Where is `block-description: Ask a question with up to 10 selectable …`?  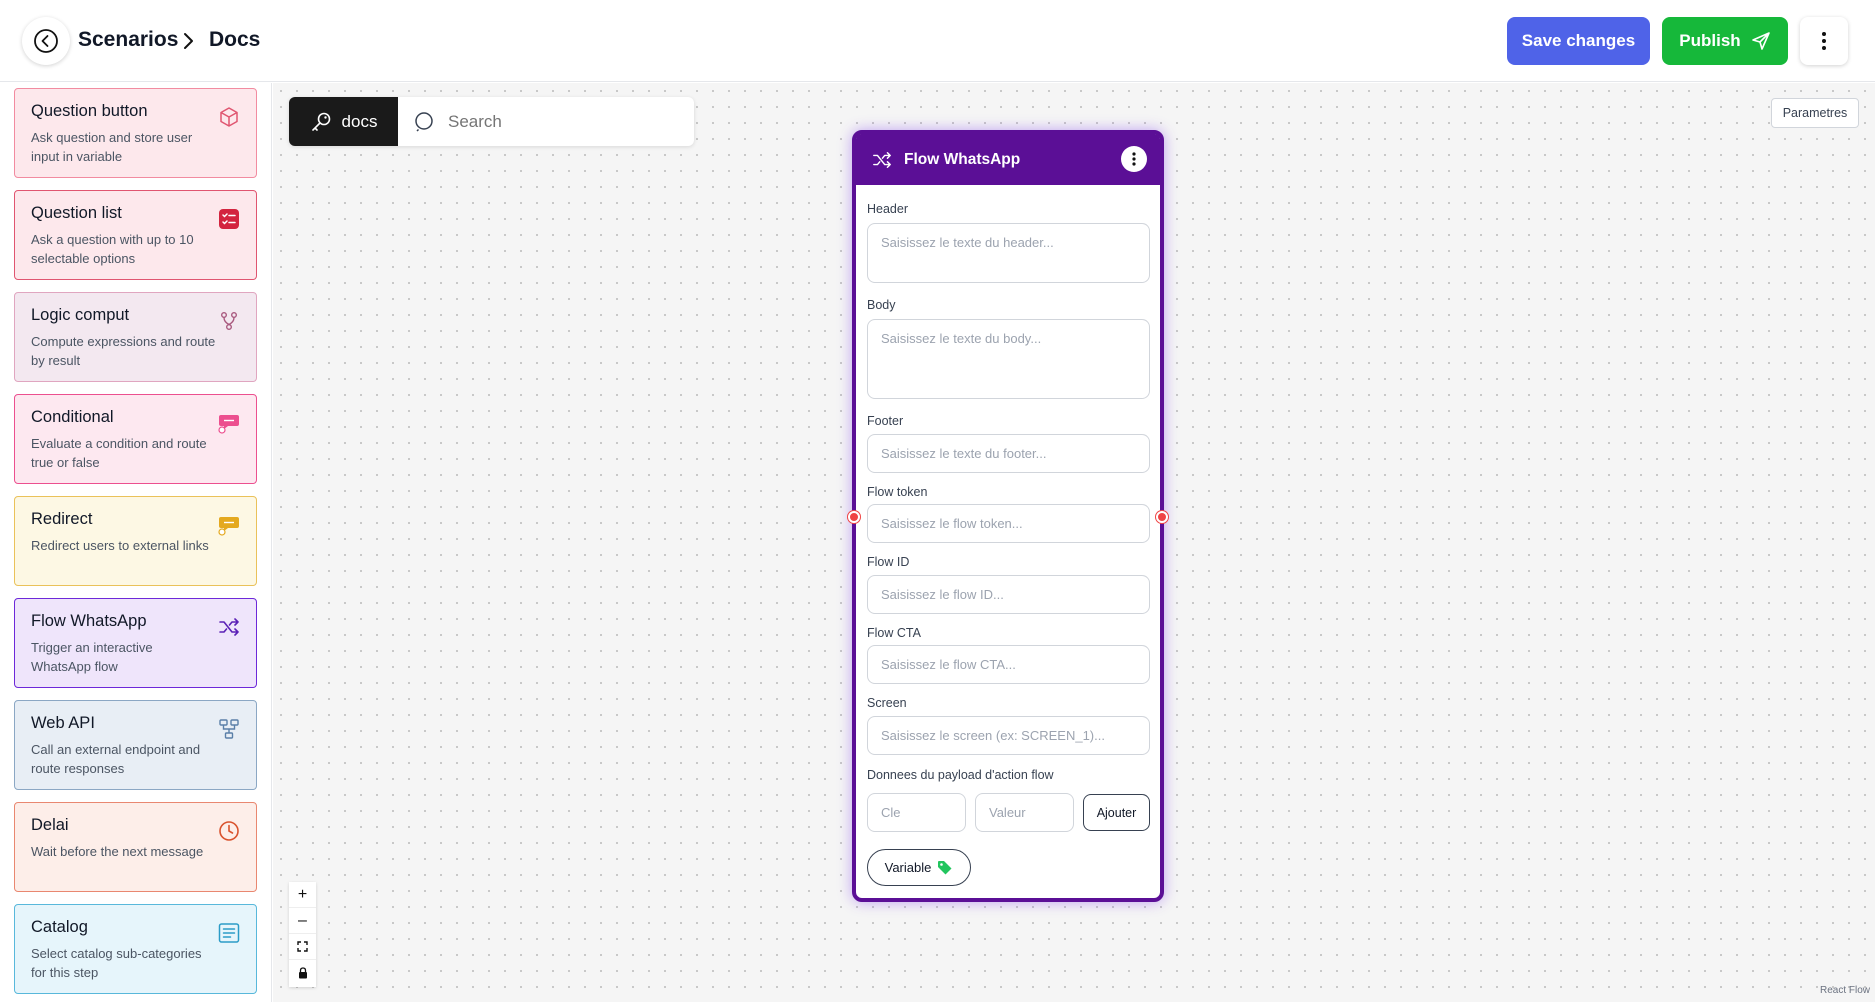 block-description: Ask a question with up to 10 selectable … is located at coordinates (112, 249).